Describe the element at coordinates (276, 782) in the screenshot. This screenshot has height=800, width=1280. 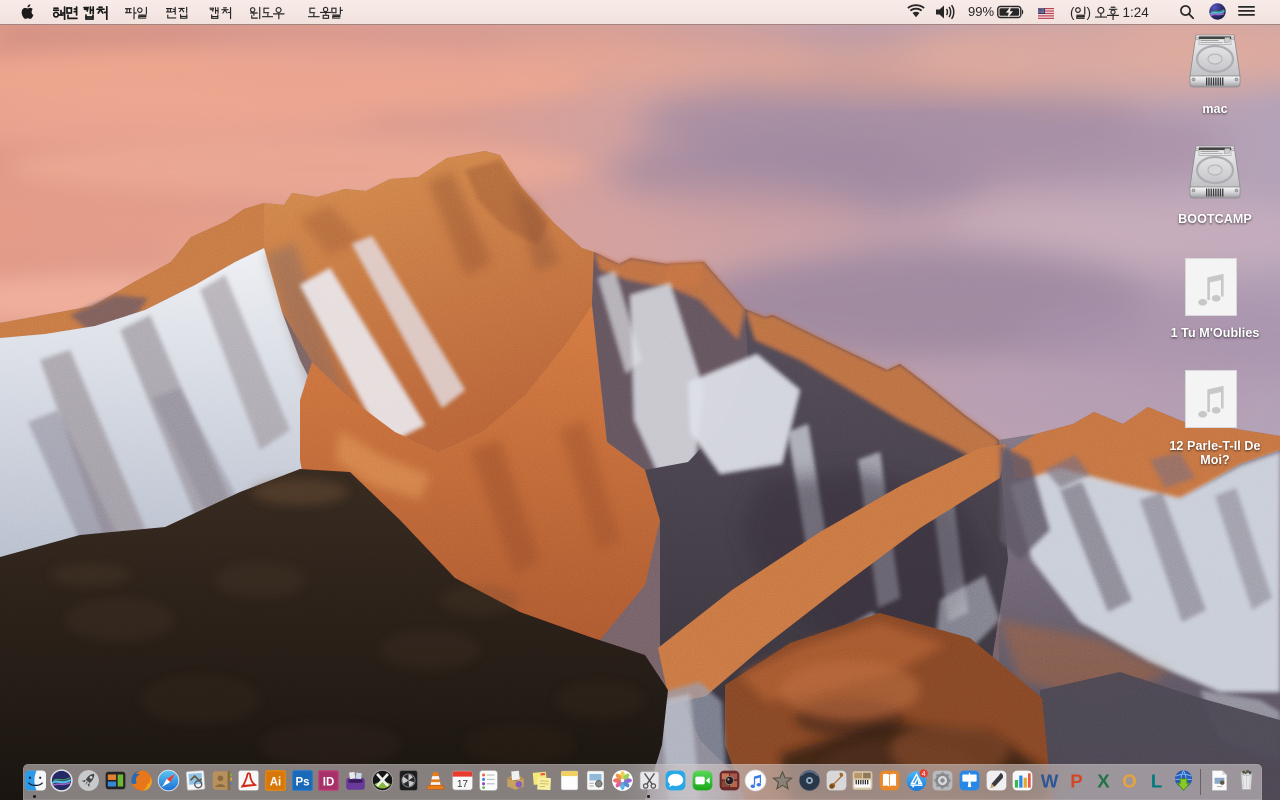
I see `svg-text: Ai` at that location.